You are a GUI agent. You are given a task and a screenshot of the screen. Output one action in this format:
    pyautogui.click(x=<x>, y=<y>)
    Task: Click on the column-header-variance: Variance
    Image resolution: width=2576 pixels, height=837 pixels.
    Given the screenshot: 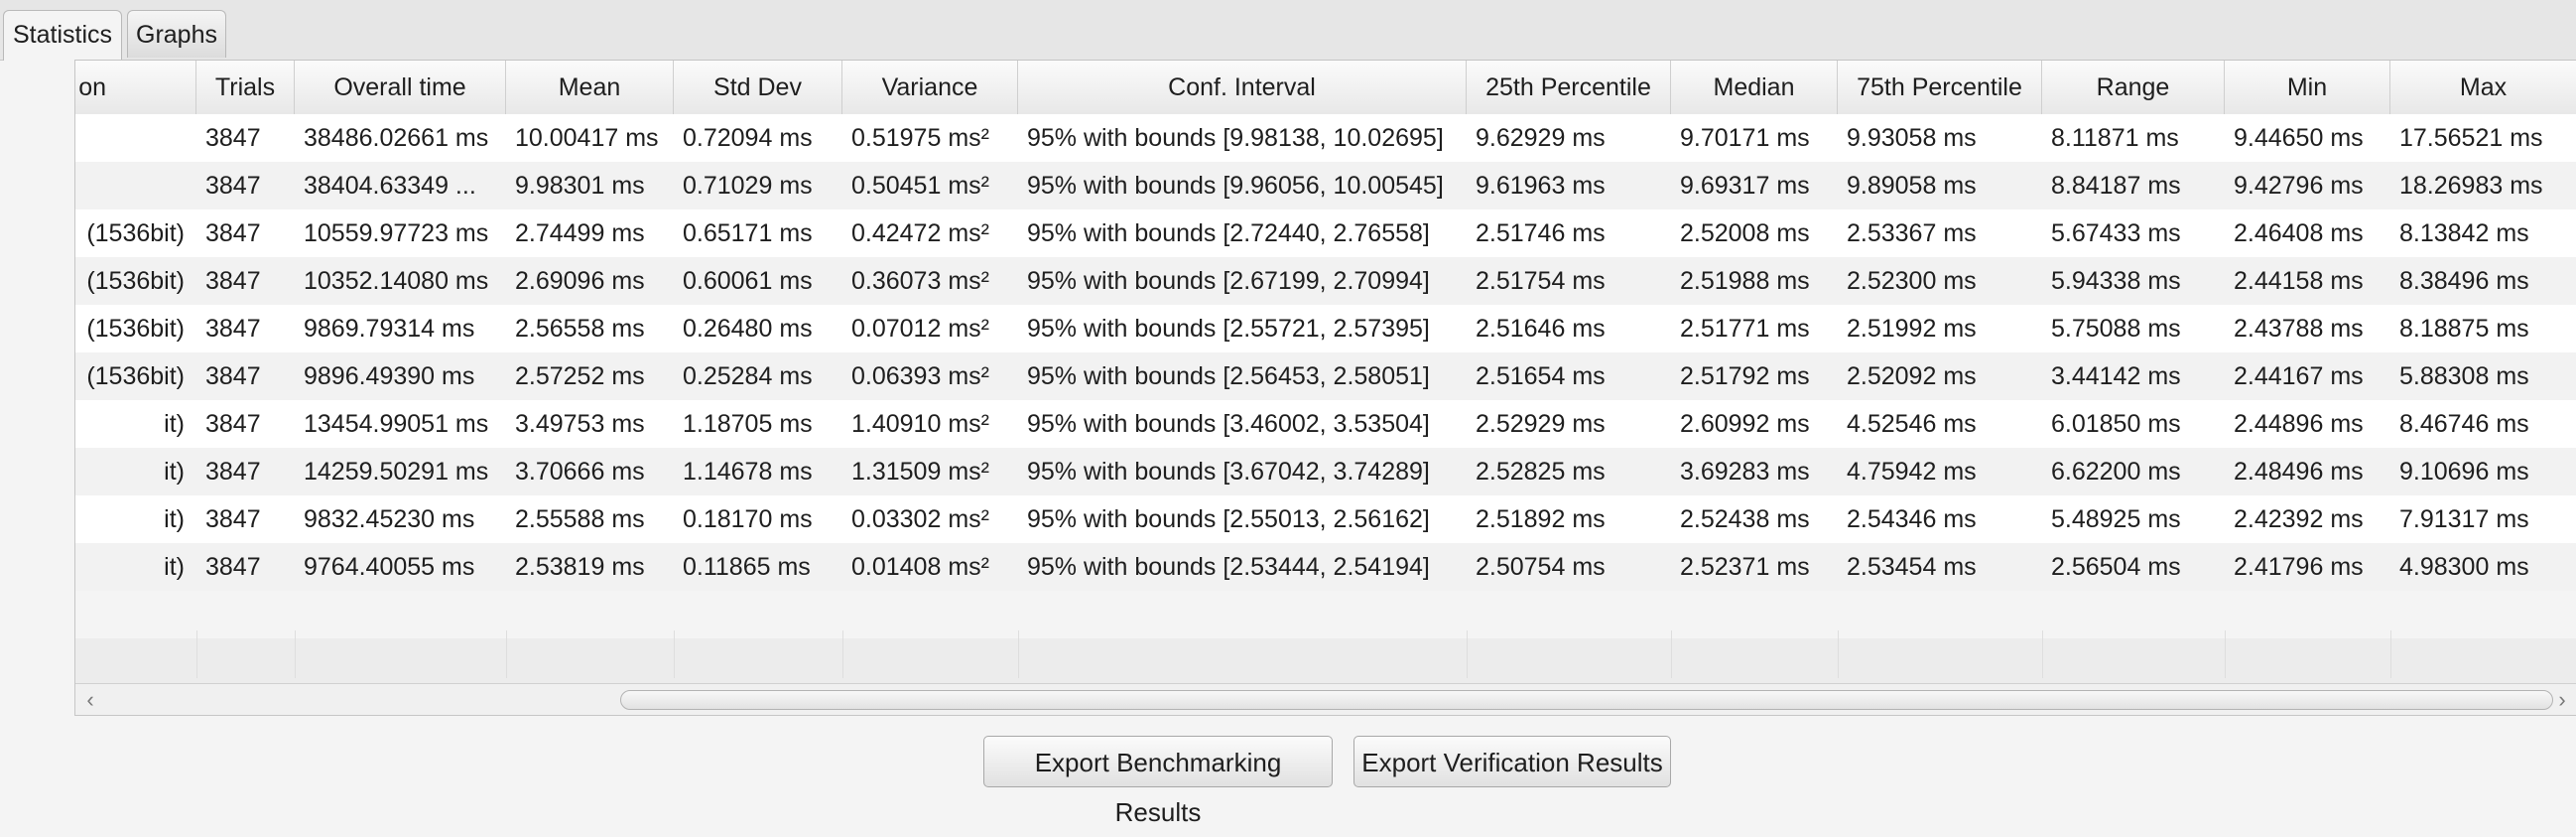 What is the action you would take?
    pyautogui.click(x=930, y=87)
    